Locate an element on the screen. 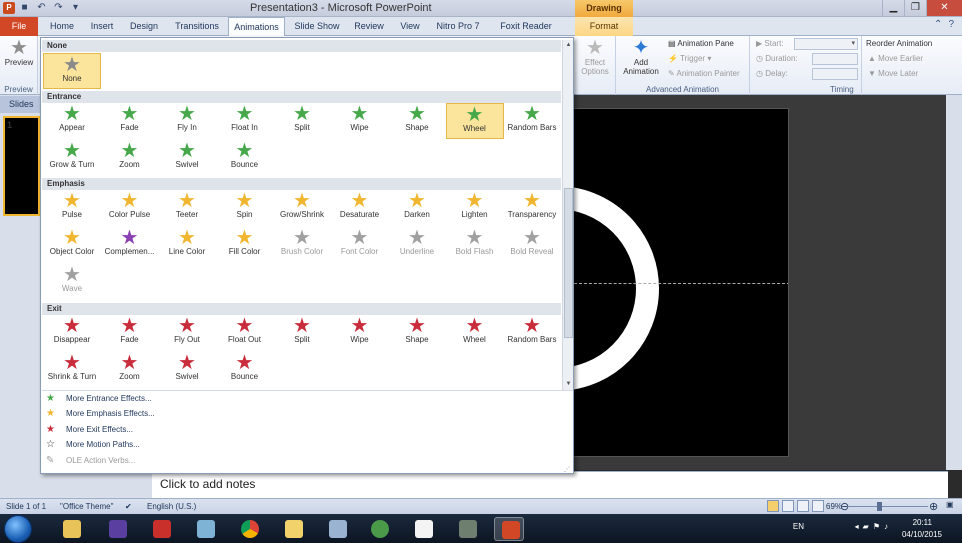  animation-emphasis-item: ★ Color Pulse is located at coordinates (130, 208).